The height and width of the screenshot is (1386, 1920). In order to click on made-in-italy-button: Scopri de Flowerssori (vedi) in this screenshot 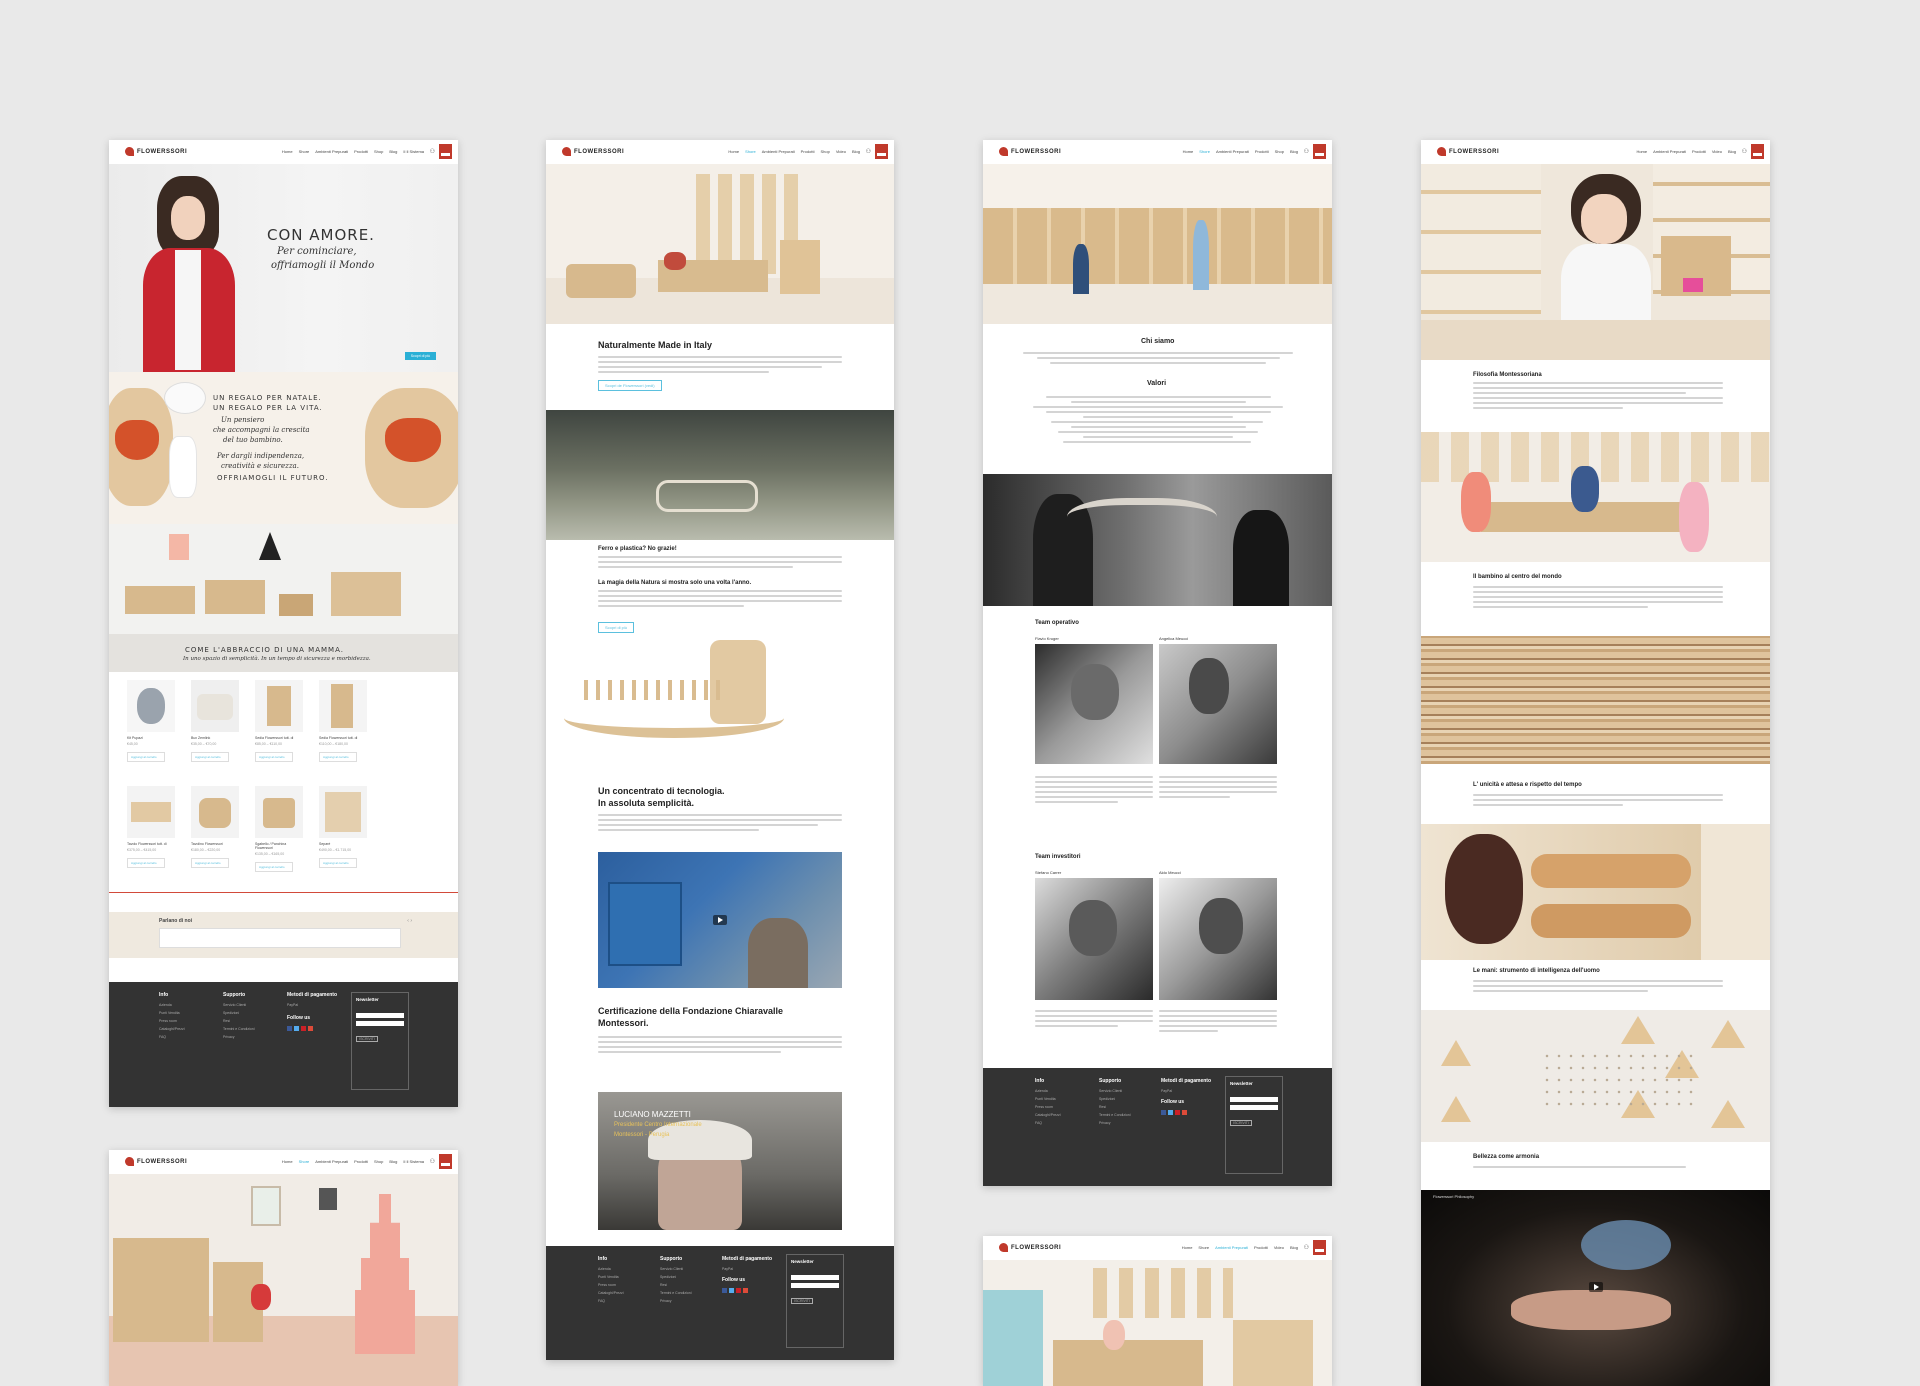, I will do `click(630, 385)`.